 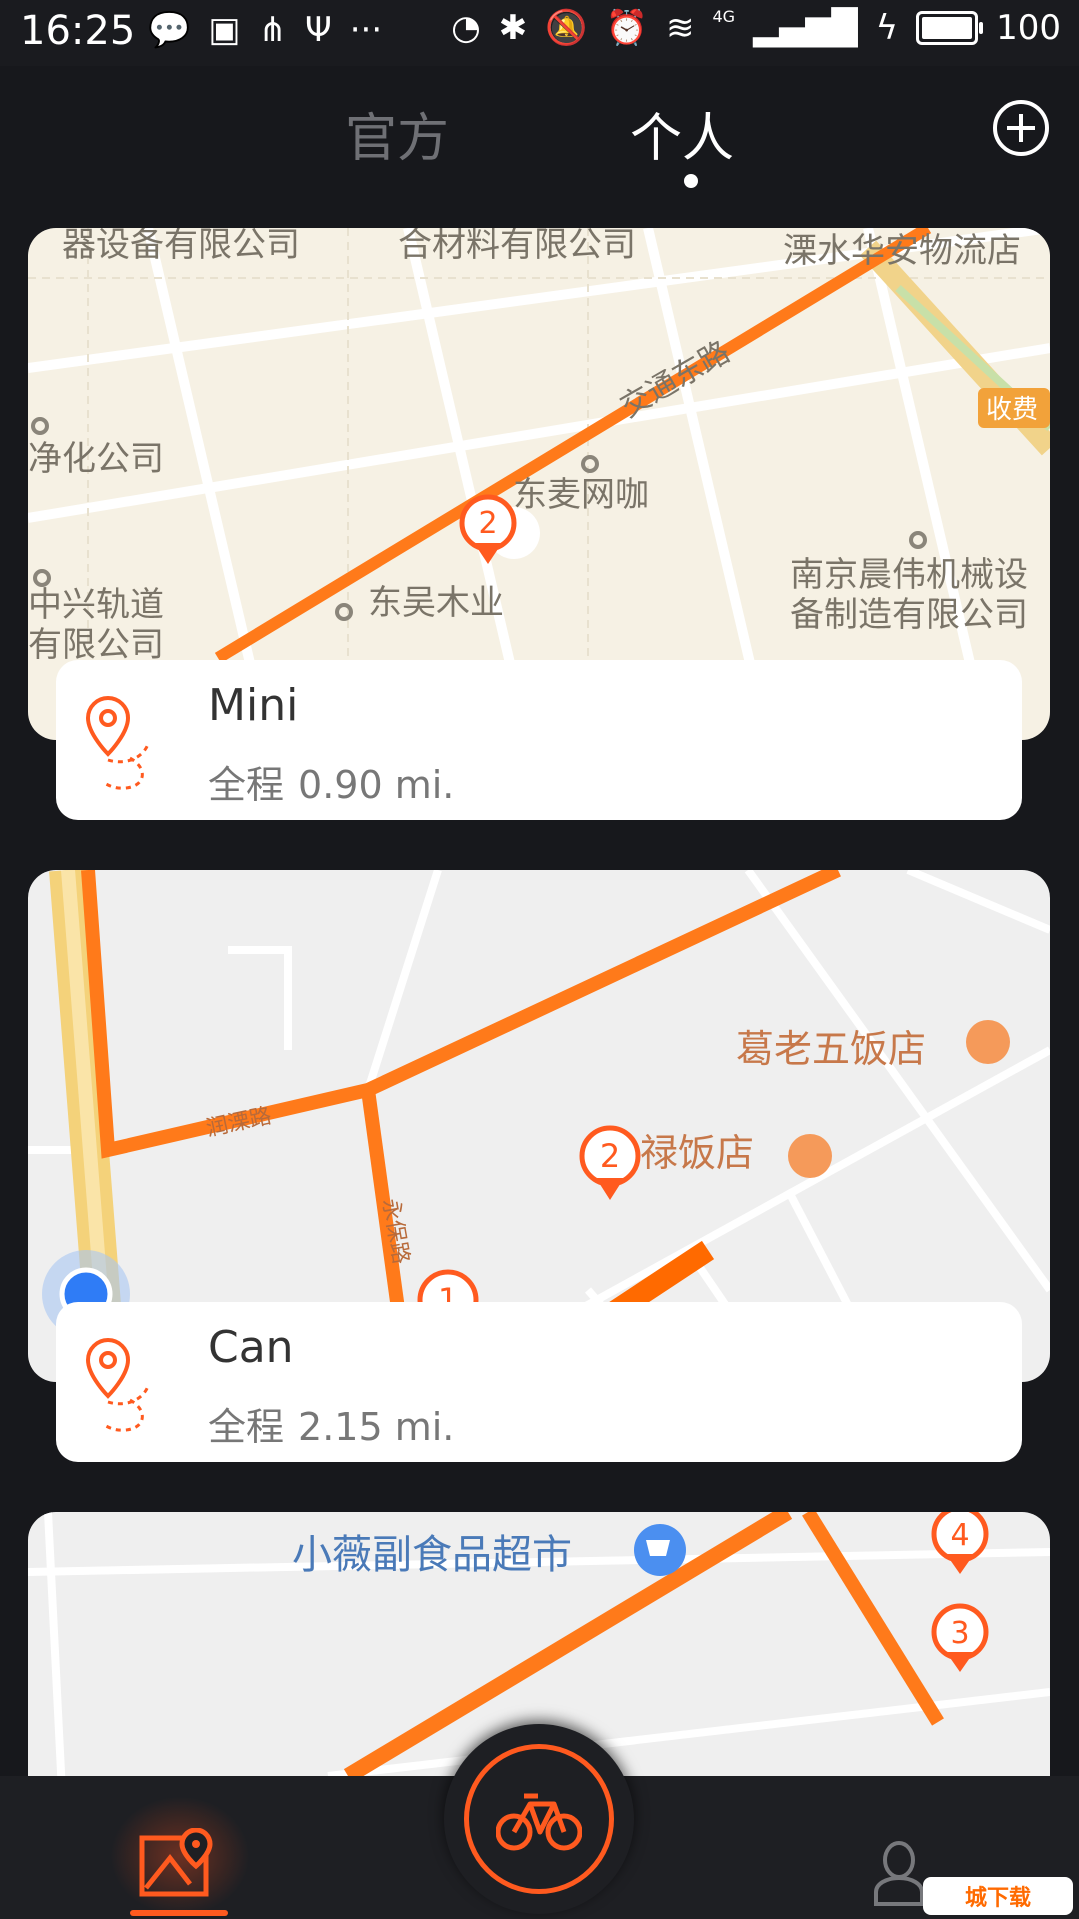 I want to click on tab-personal: 个人, so click(x=682, y=133).